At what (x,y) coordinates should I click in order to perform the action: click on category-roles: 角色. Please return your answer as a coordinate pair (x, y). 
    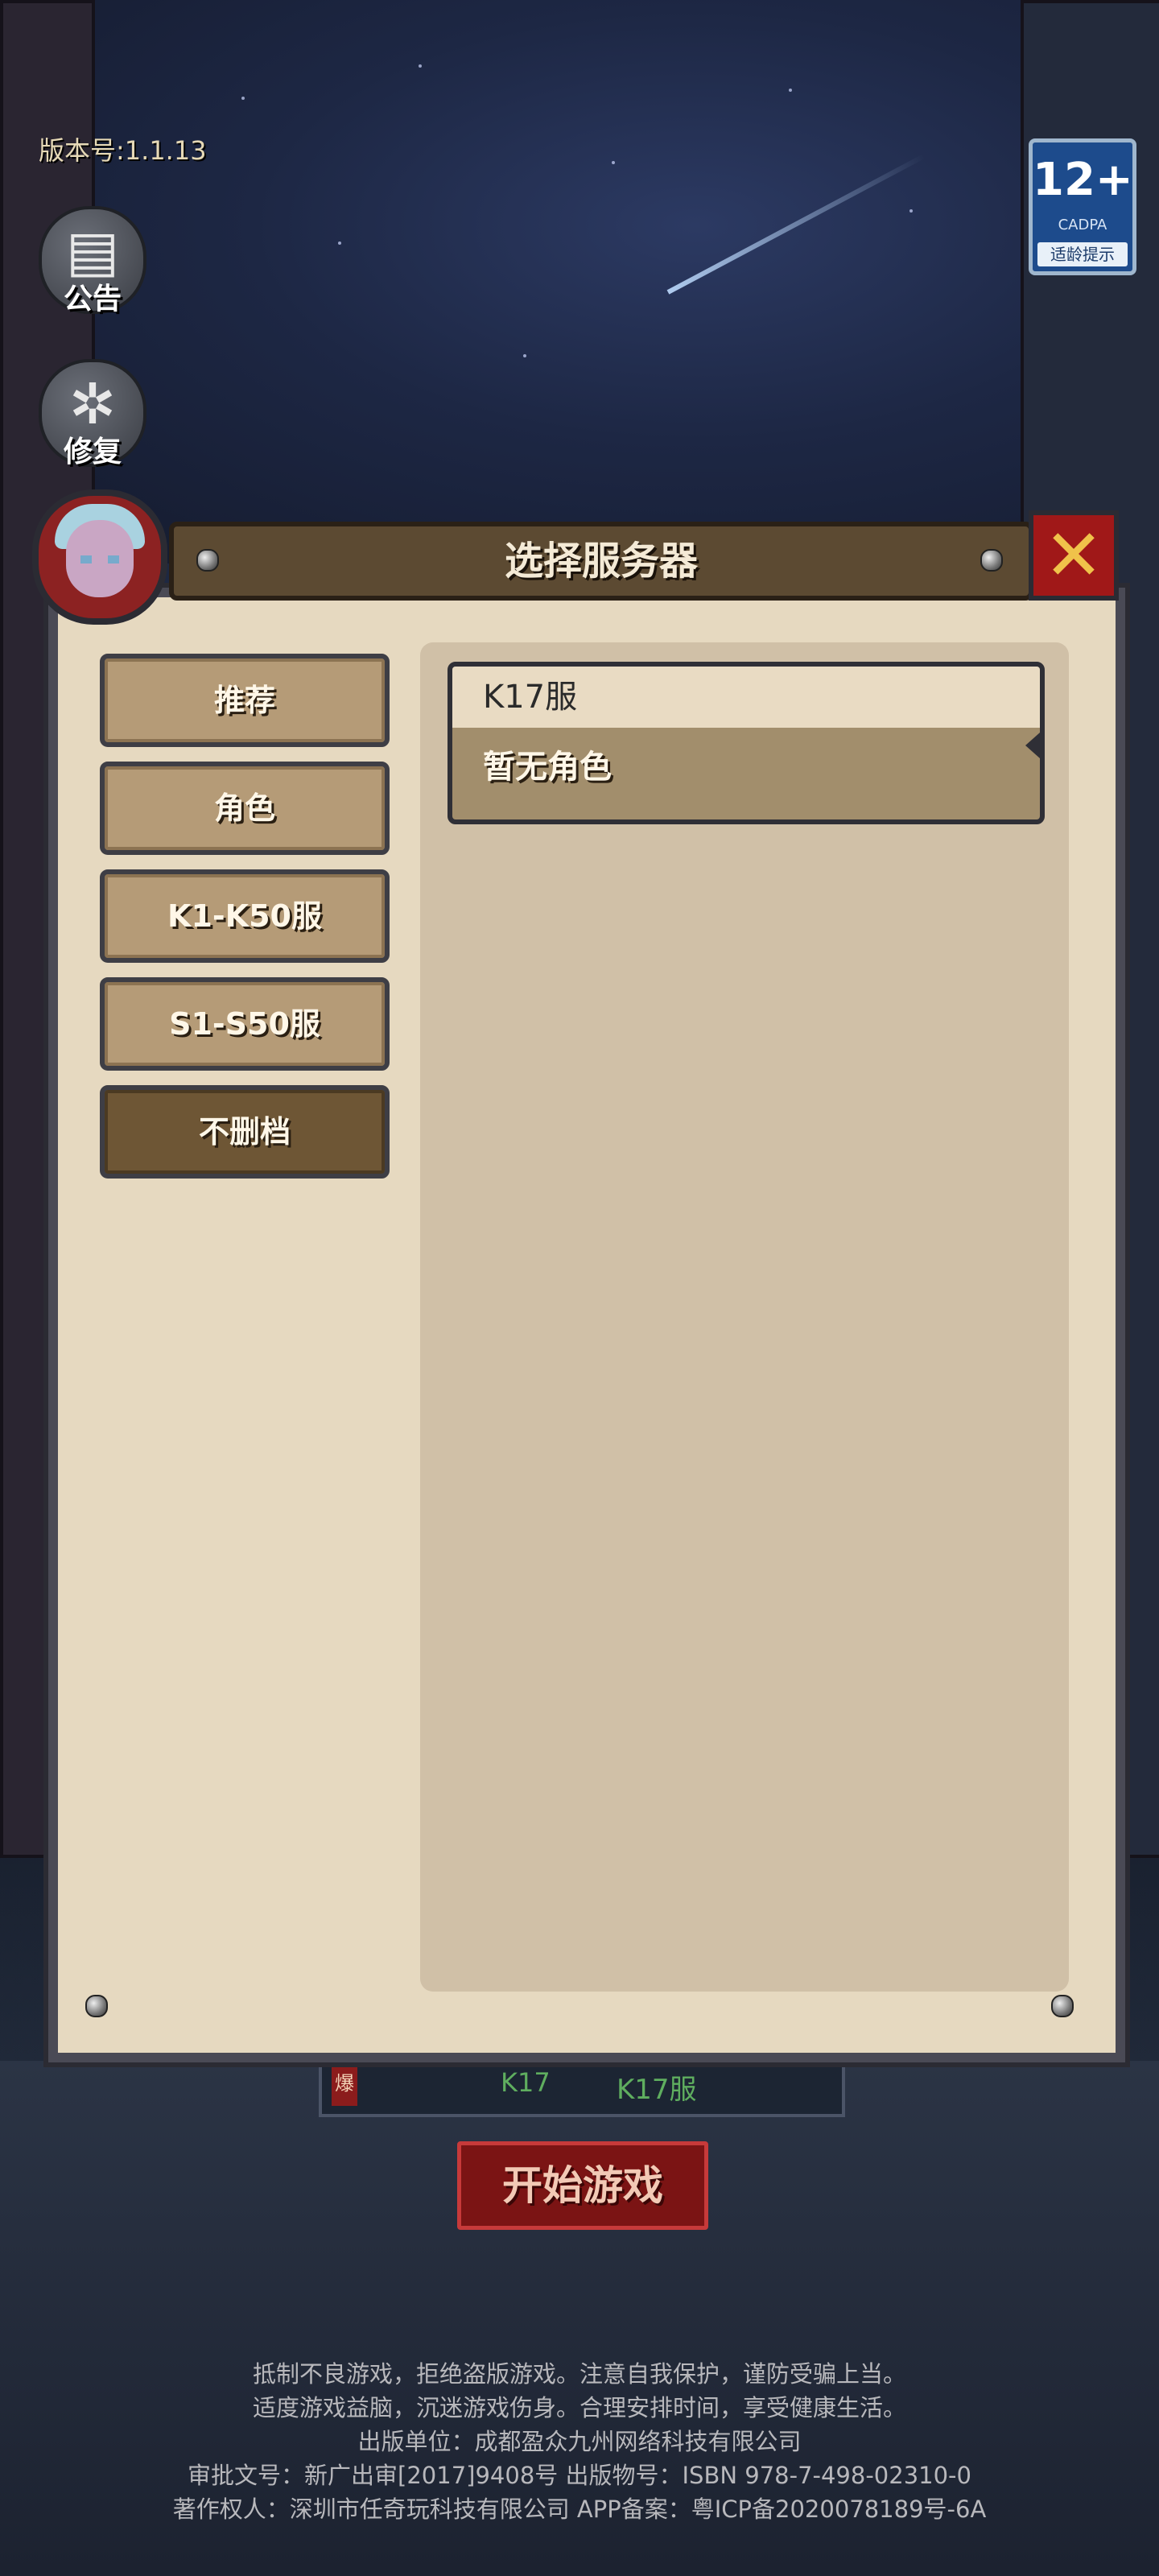
    Looking at the image, I should click on (245, 808).